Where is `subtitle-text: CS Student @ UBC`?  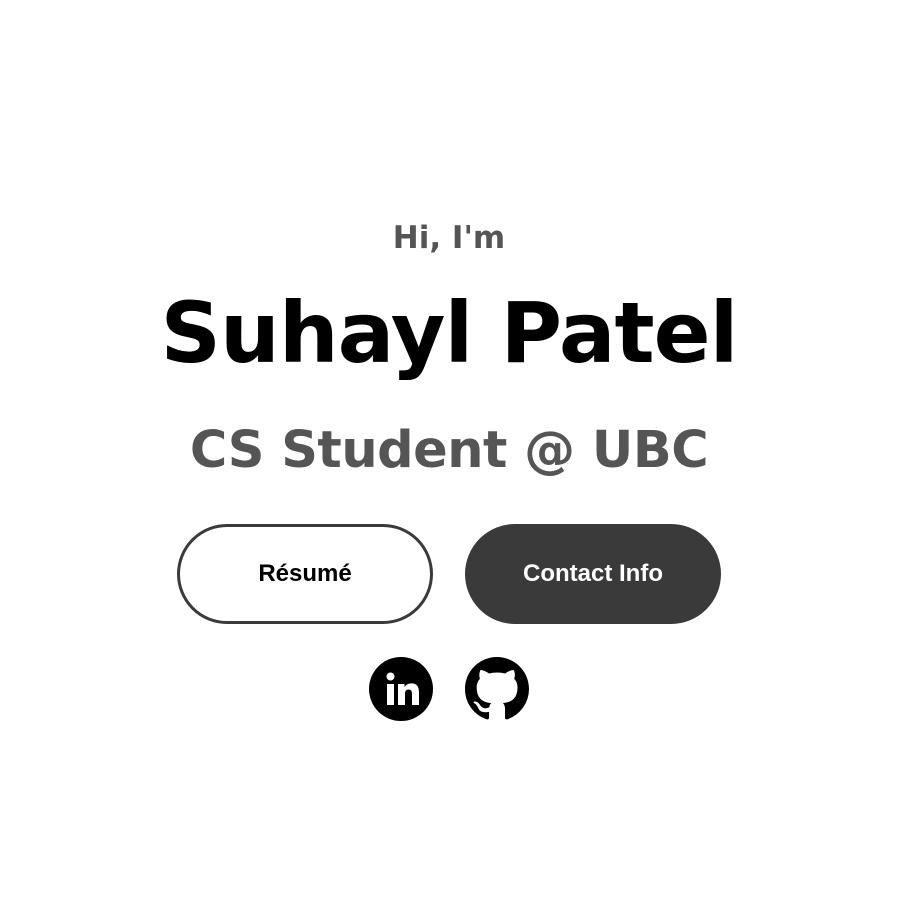
subtitle-text: CS Student @ UBC is located at coordinates (449, 450).